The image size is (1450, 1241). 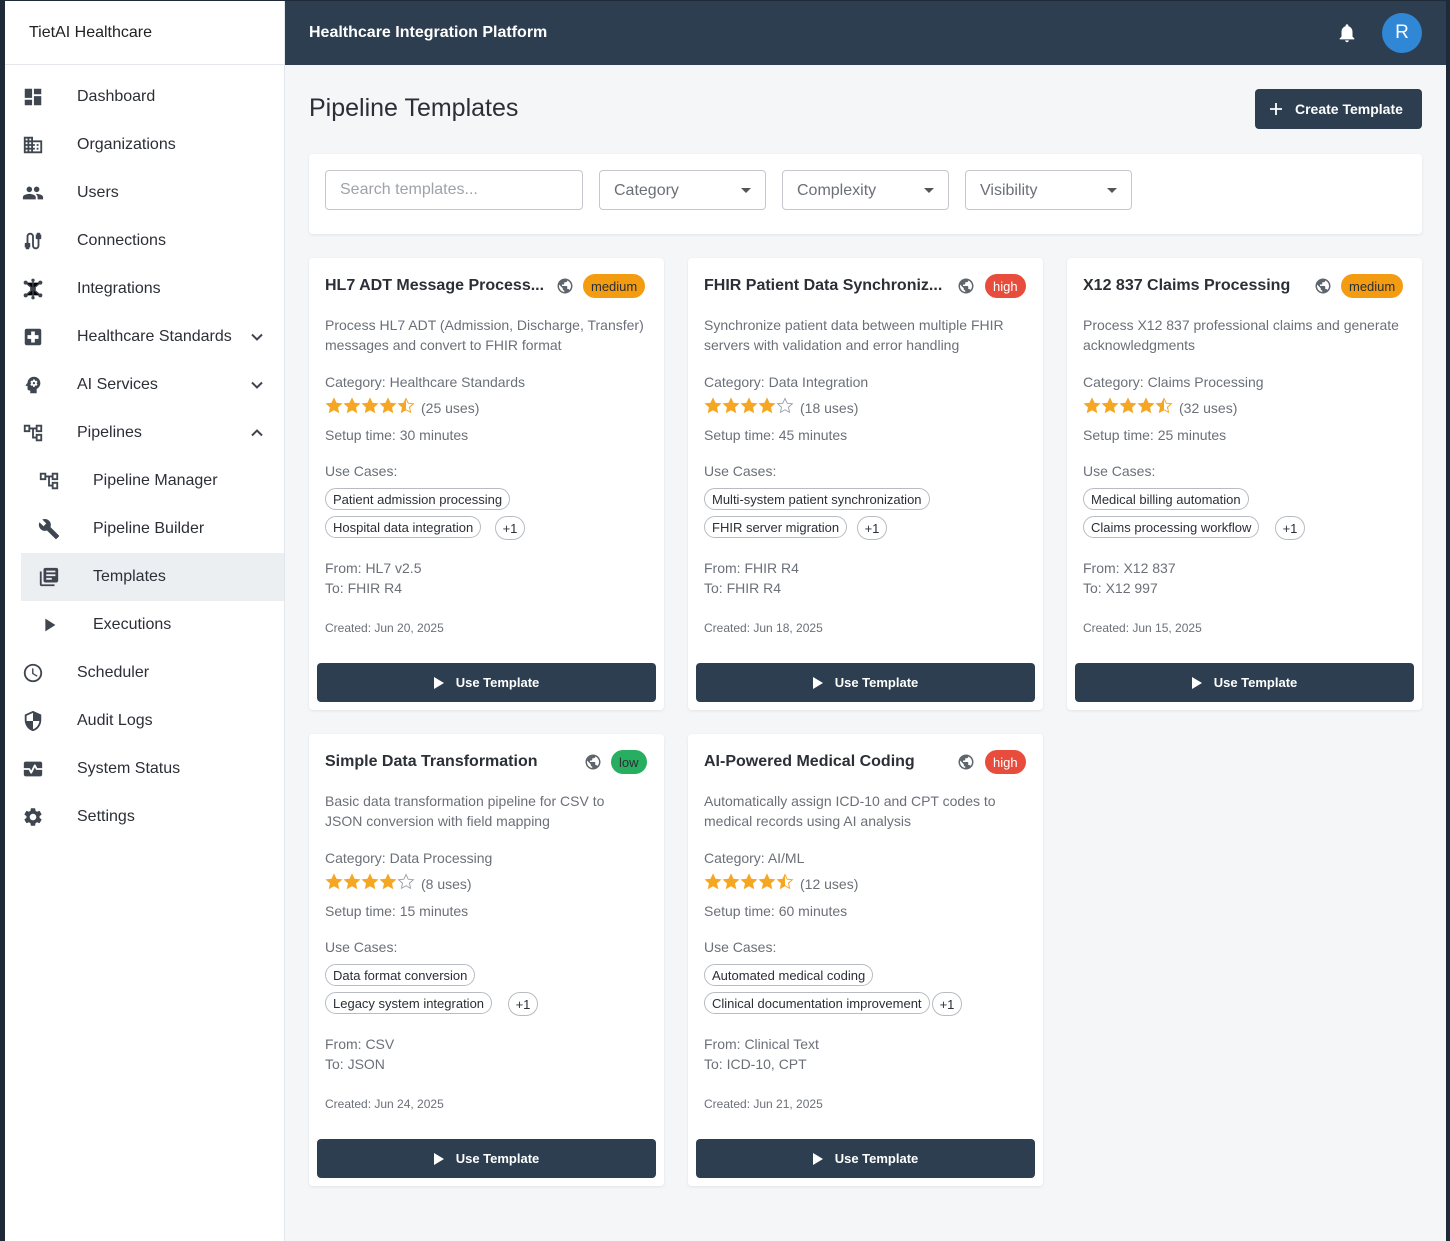 What do you see at coordinates (1255, 682) in the screenshot?
I see `use-template-label: Use Template` at bounding box center [1255, 682].